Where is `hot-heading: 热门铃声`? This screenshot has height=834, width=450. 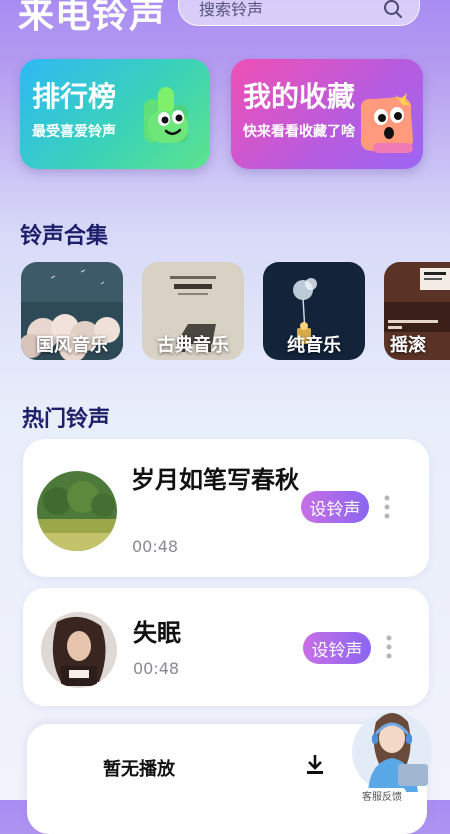
hot-heading: 热门铃声 is located at coordinates (66, 419).